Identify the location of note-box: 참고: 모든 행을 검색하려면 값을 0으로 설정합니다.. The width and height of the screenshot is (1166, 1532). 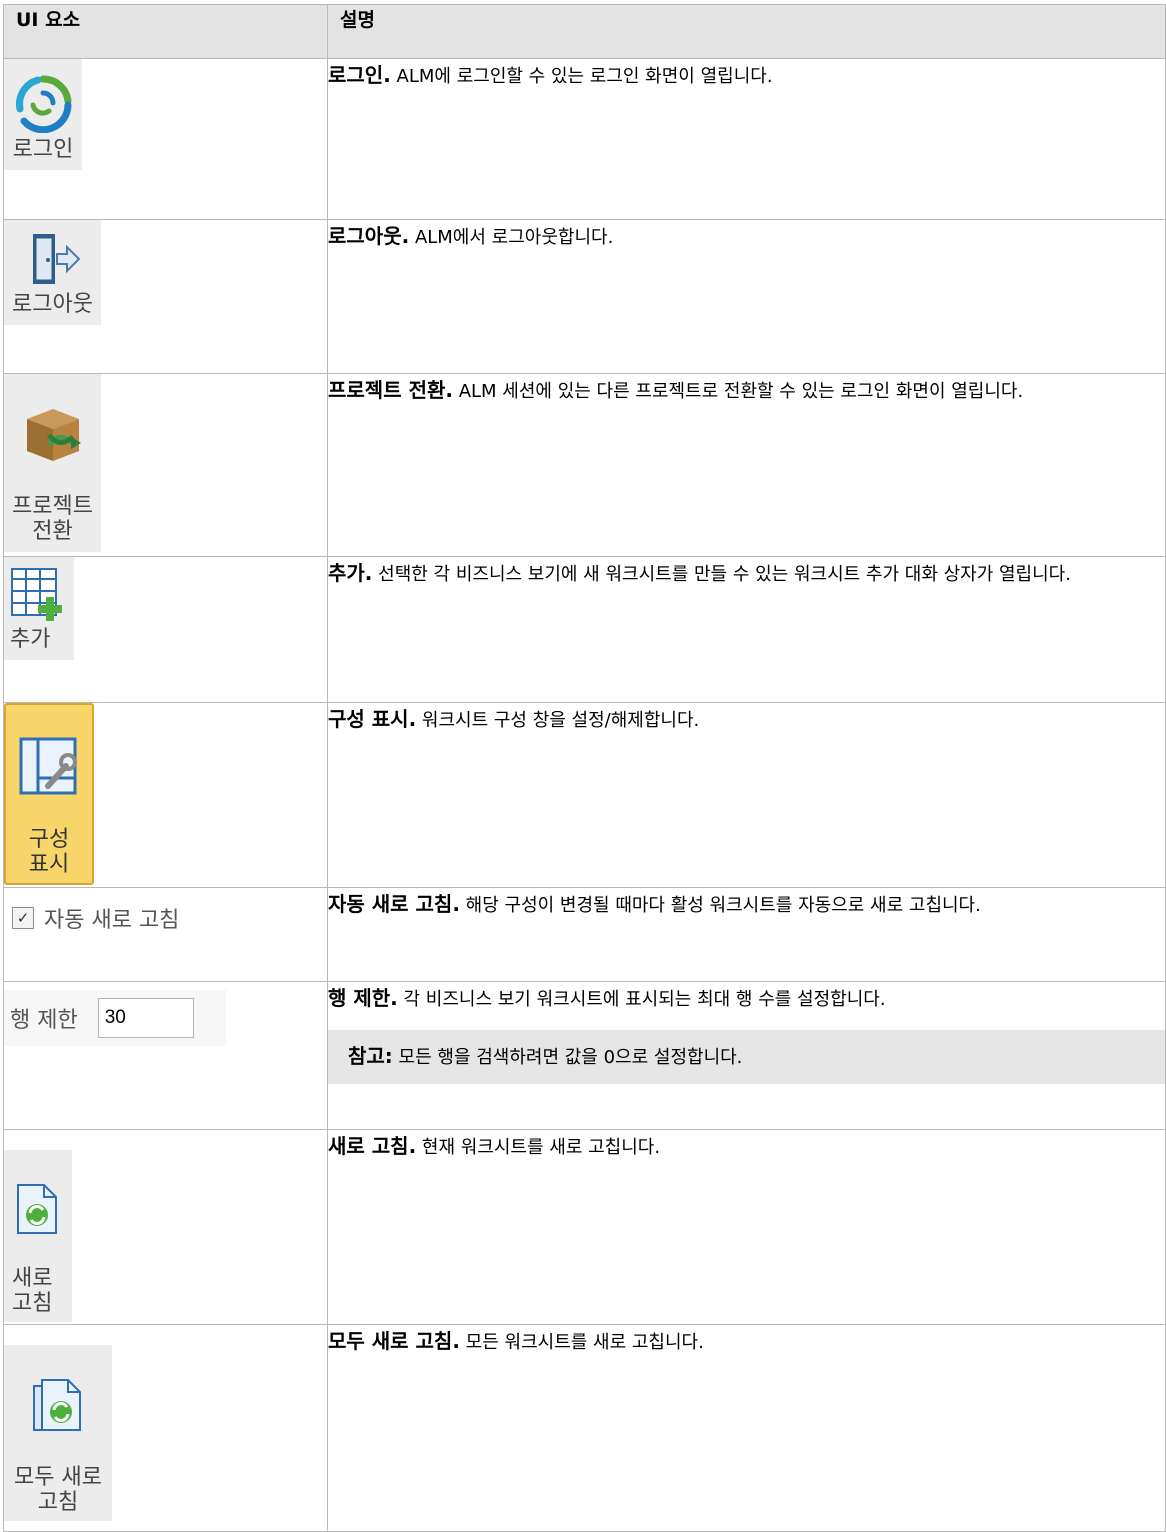
(746, 1057).